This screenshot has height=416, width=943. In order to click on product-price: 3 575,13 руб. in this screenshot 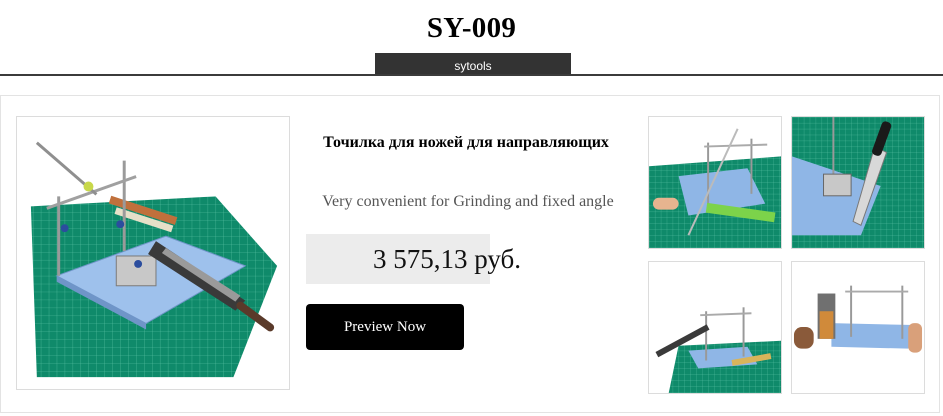, I will do `click(447, 259)`.